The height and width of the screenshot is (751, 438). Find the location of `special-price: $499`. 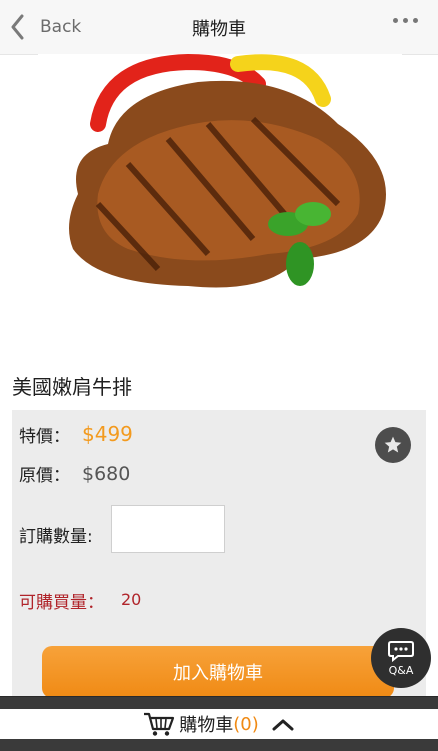

special-price: $499 is located at coordinates (107, 434).